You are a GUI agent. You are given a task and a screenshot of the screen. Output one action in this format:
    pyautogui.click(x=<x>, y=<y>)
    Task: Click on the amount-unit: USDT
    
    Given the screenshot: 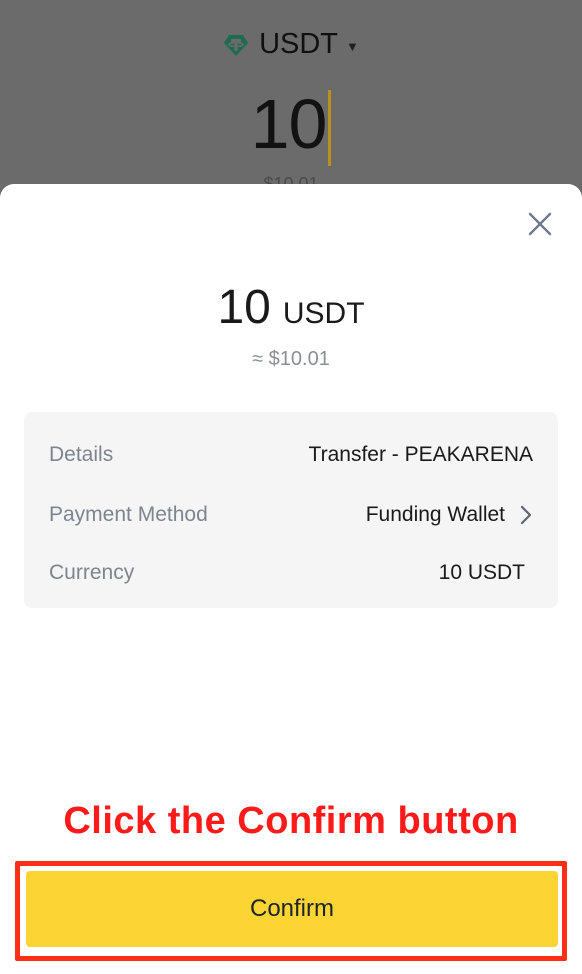 What is the action you would take?
    pyautogui.click(x=323, y=313)
    